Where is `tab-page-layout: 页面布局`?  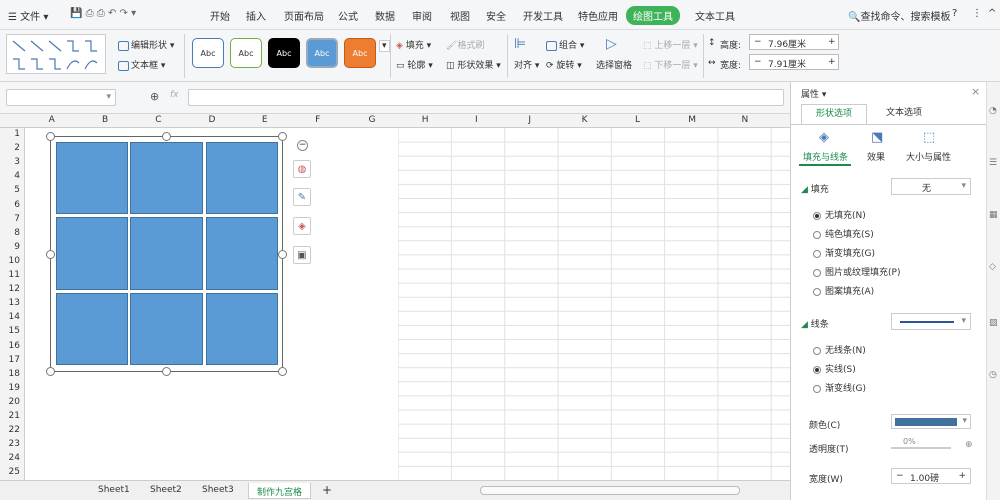
tab-page-layout: 页面布局 is located at coordinates (304, 15).